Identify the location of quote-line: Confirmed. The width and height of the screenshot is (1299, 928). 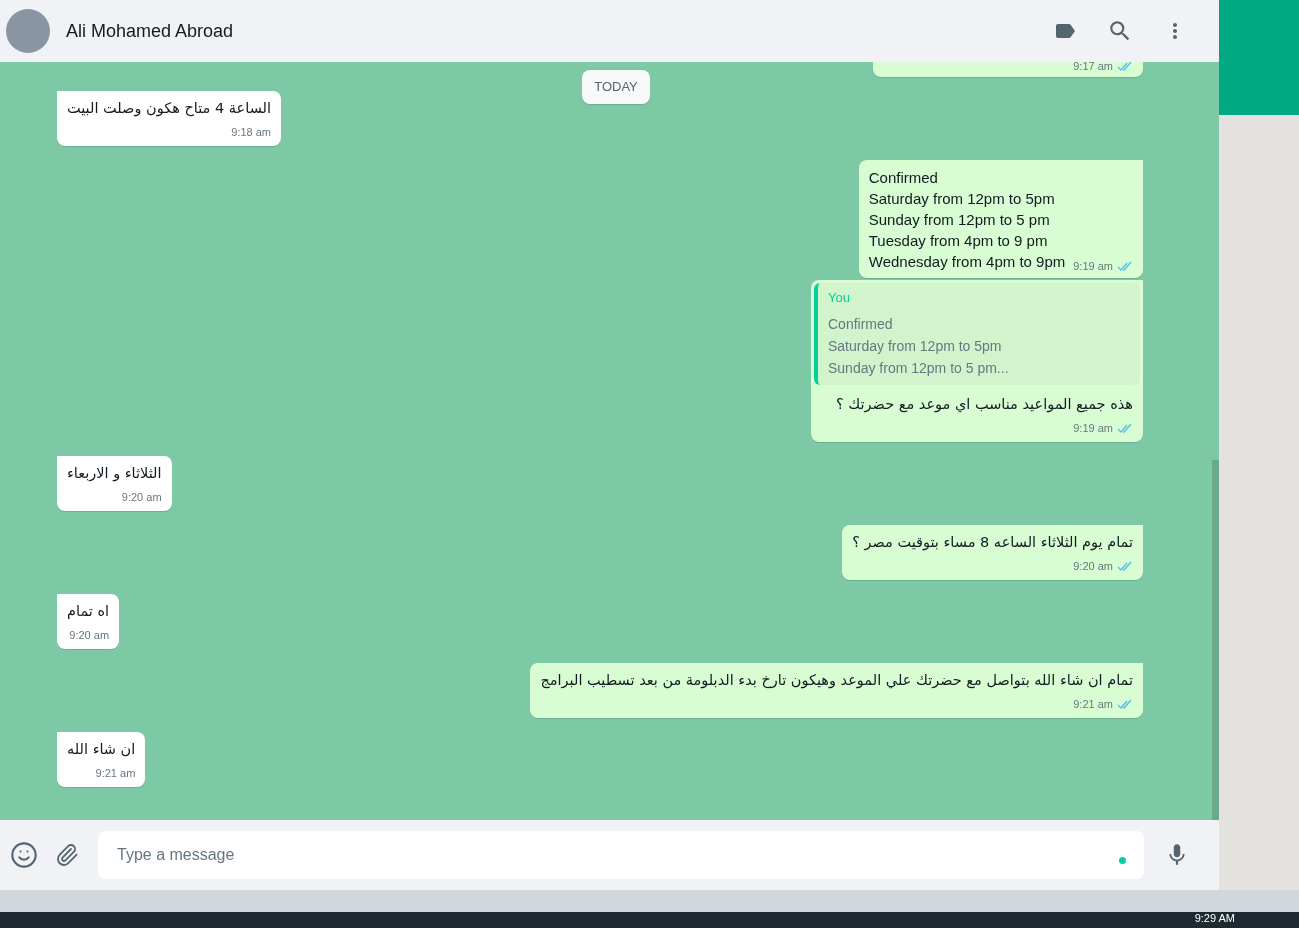
(861, 324).